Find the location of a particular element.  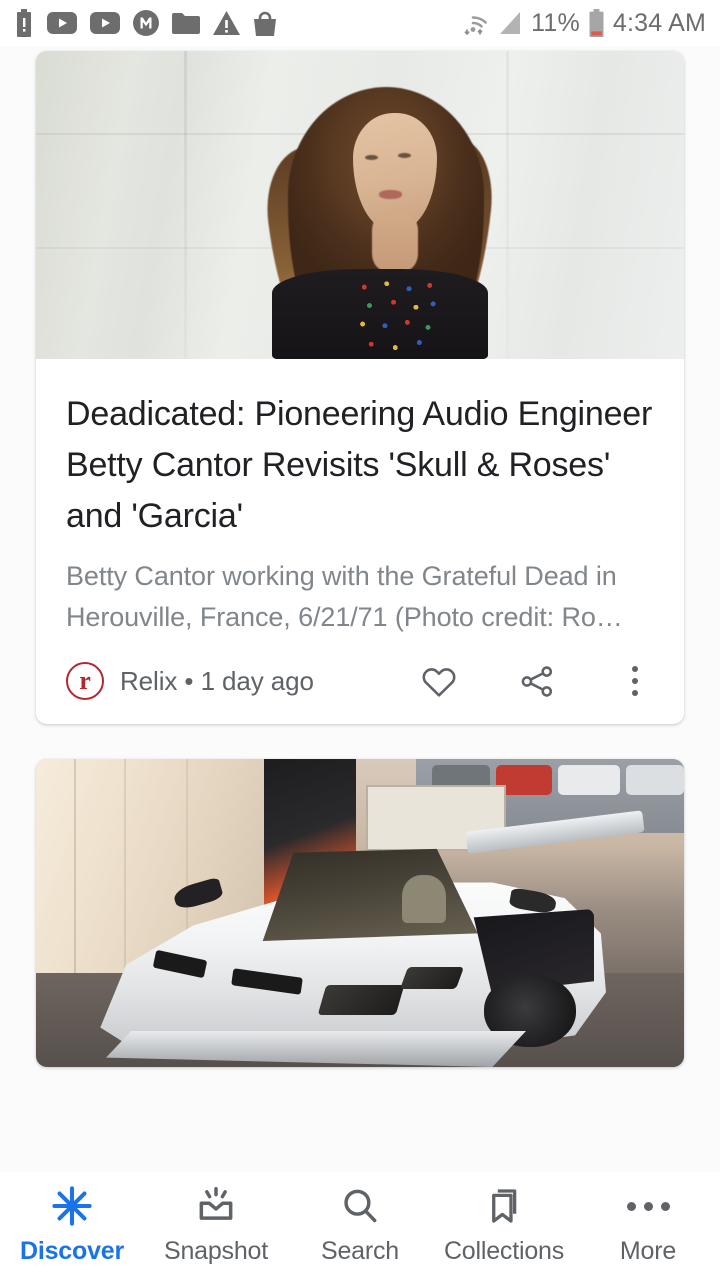

nav-item-snapshot: Snapshot is located at coordinates (216, 1225).